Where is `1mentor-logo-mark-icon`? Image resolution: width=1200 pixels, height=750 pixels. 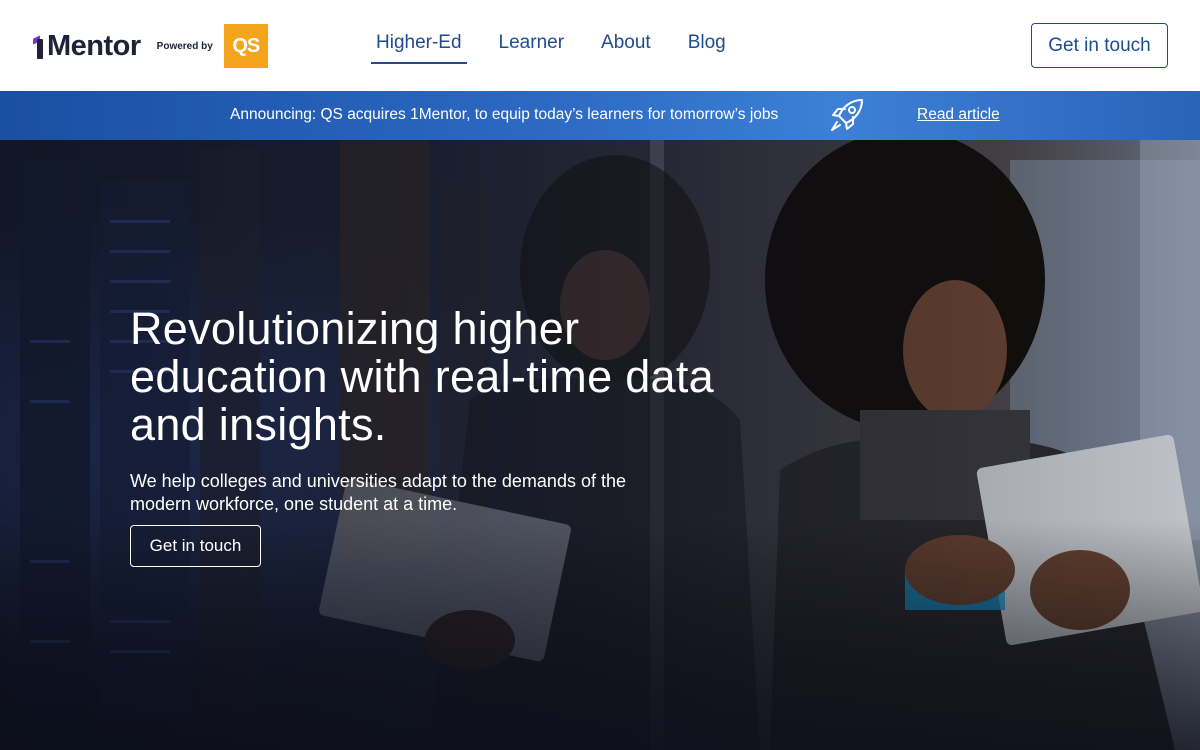
1mentor-logo-mark-icon is located at coordinates (39, 46).